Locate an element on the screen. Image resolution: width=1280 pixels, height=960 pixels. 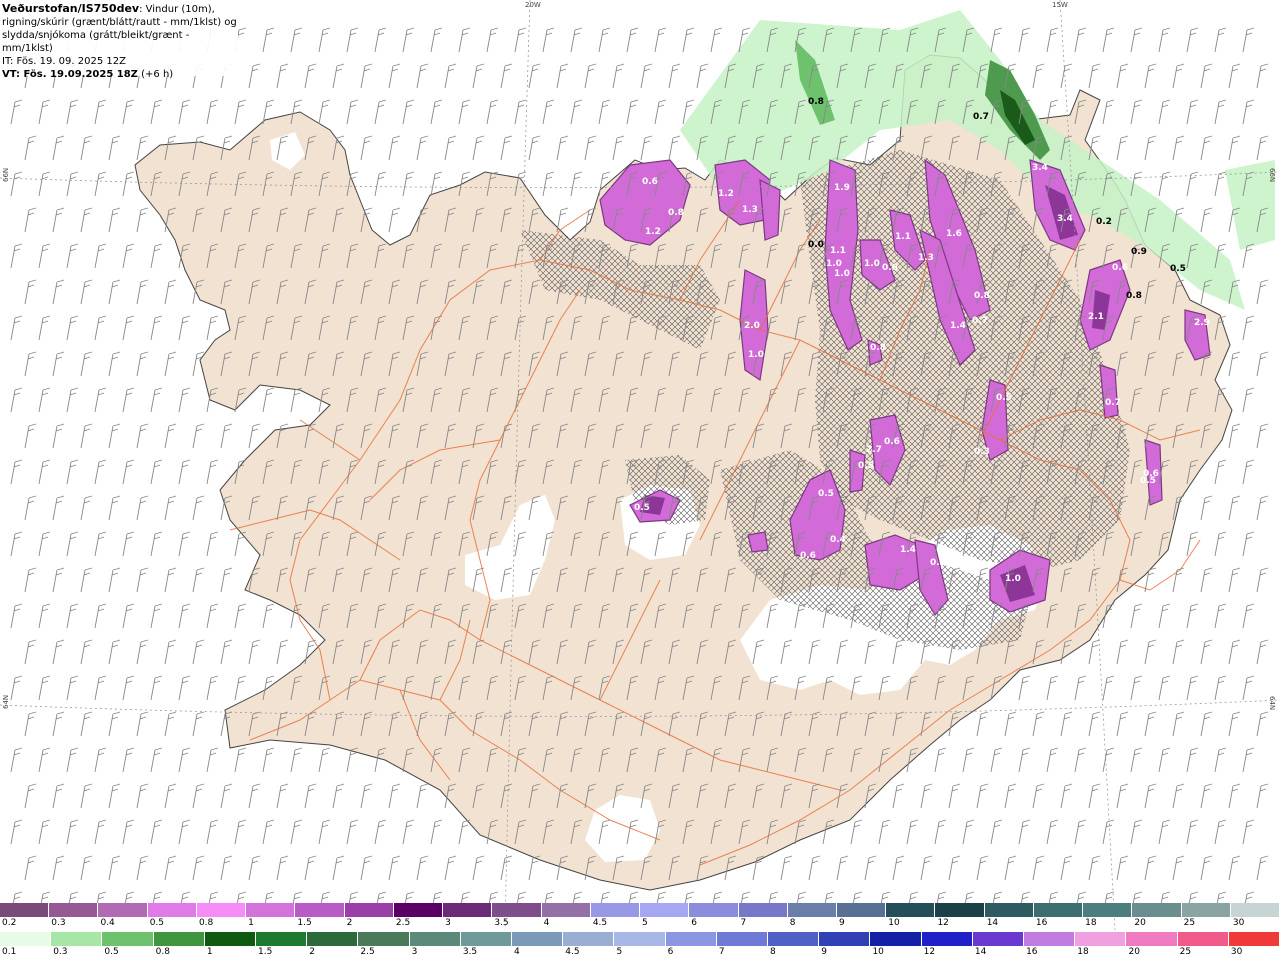
precip-label: 2.7 is located at coordinates (874, 450).